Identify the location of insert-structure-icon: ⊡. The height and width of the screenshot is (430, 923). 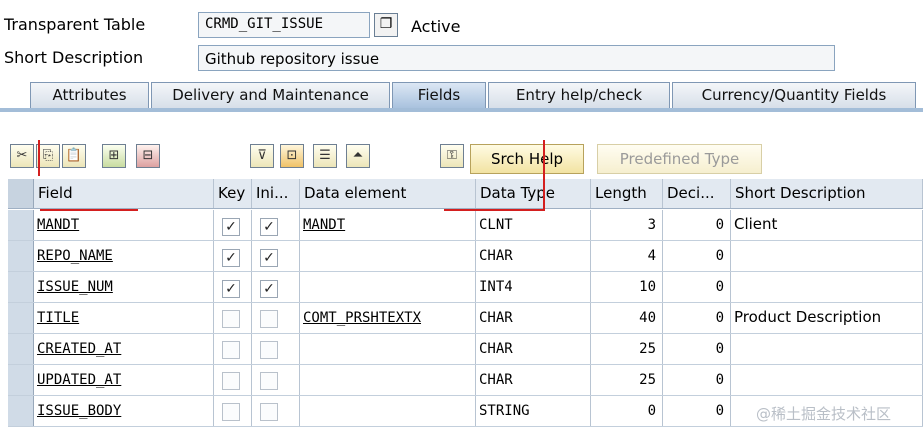
(292, 156).